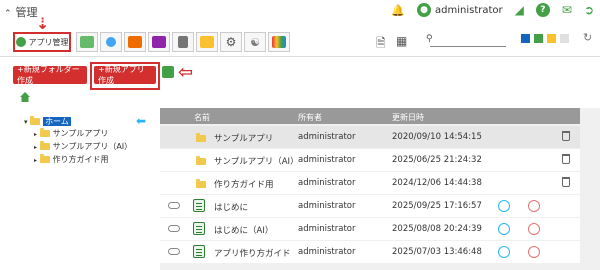  I want to click on gear-icon: ⚙, so click(231, 42).